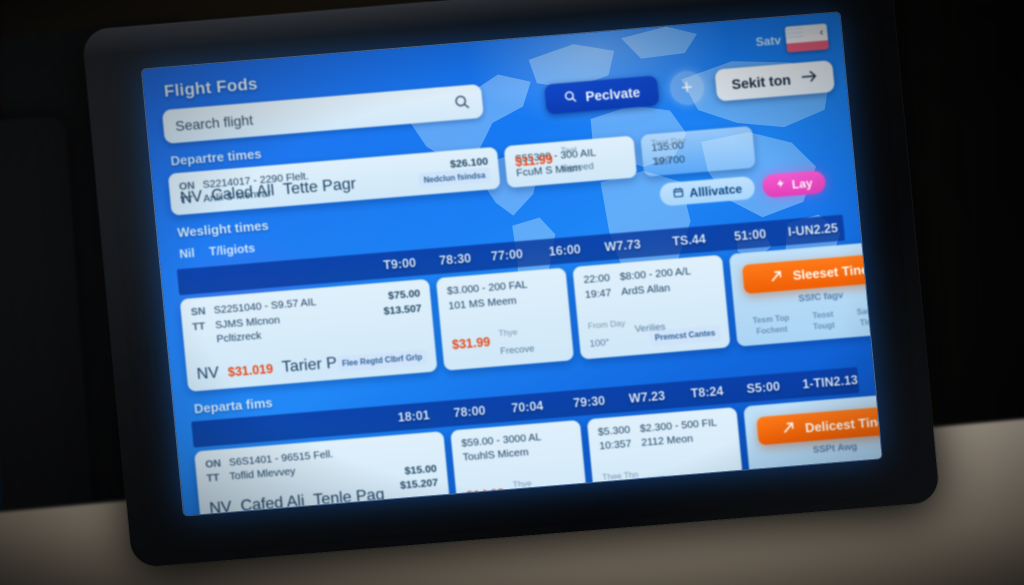 The height and width of the screenshot is (585, 1024). Describe the element at coordinates (818, 425) in the screenshot. I see `select-time-button: Delicest Tine` at that location.